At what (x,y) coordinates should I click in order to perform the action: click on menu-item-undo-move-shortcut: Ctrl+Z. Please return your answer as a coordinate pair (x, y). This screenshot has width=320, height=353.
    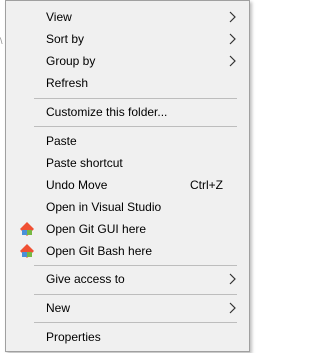
    Looking at the image, I should click on (206, 185).